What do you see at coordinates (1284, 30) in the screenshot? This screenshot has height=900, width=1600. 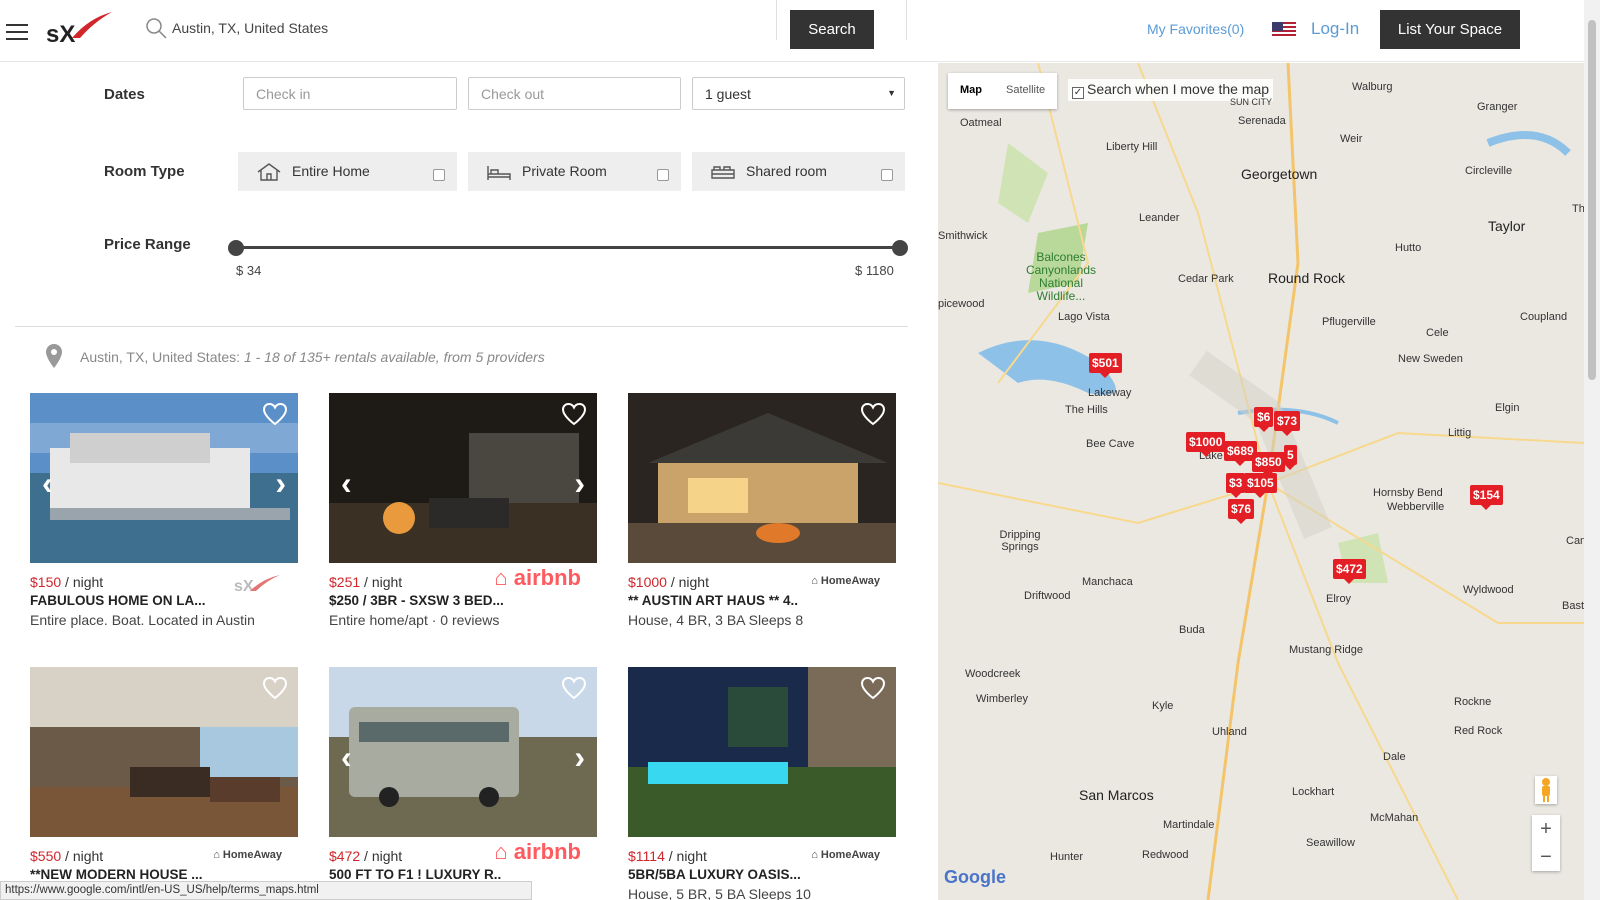 I see `us-flag-icon` at bounding box center [1284, 30].